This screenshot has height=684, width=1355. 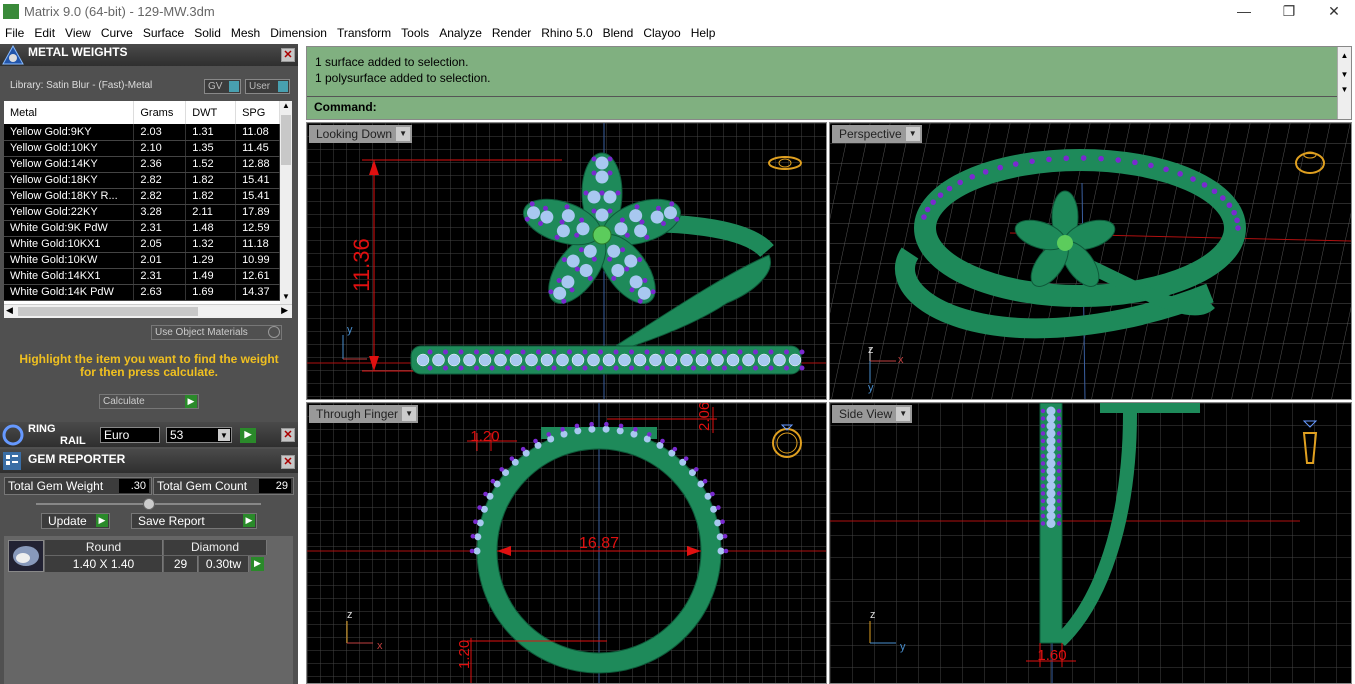 What do you see at coordinates (249, 520) in the screenshot?
I see `save-report-arrow-icon: ▶` at bounding box center [249, 520].